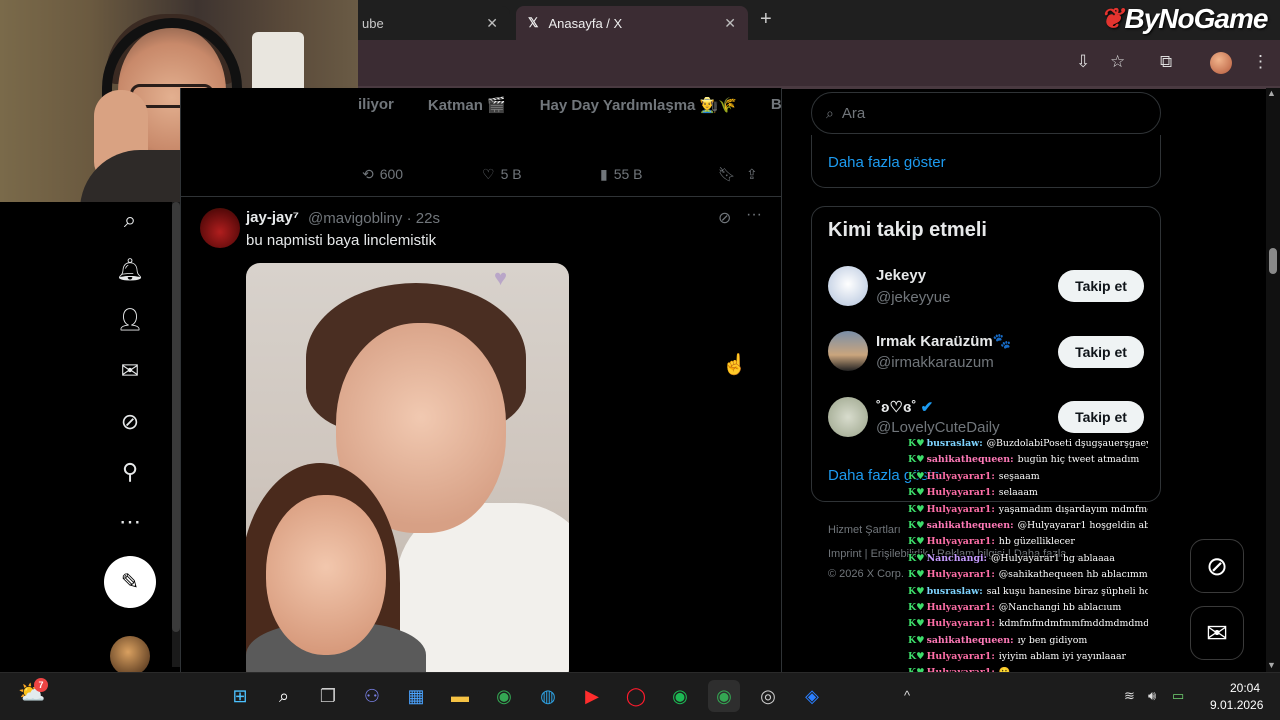 The height and width of the screenshot is (720, 1280). I want to click on scroll-down-arrow-icon: ▼, so click(1271, 665).